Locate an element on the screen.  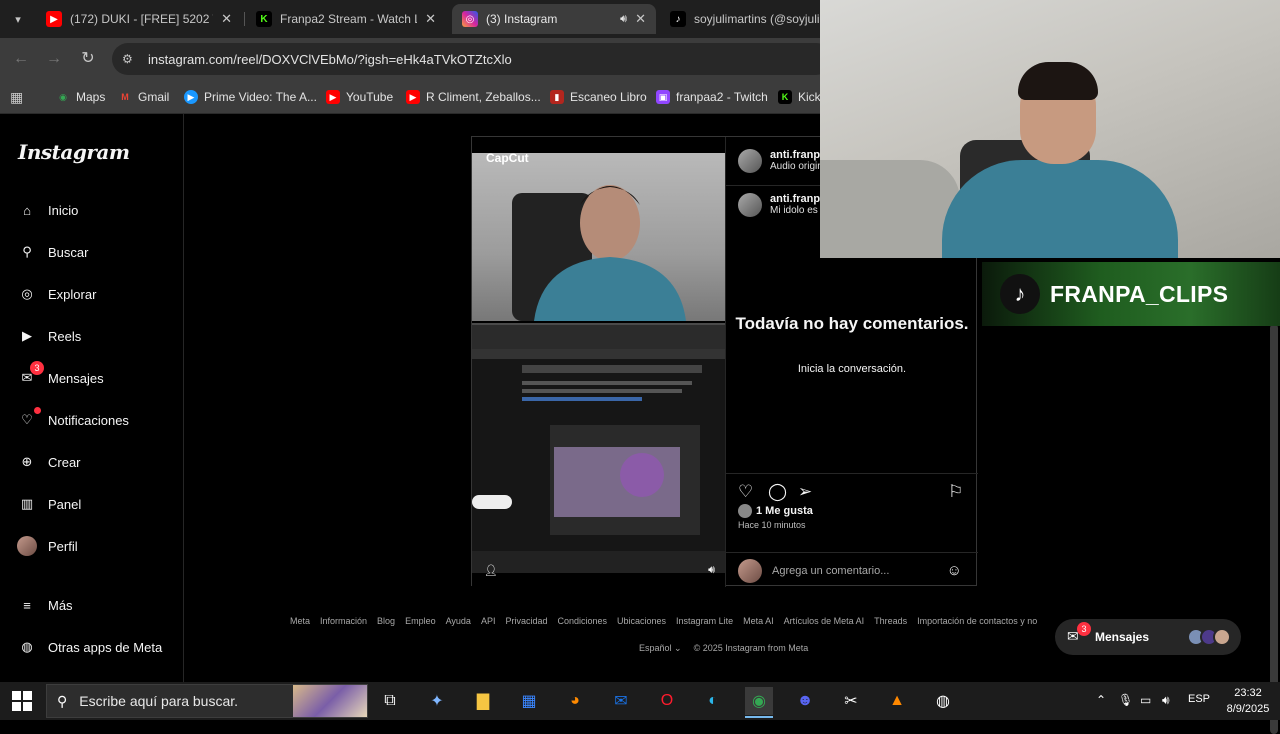
chrome-icon: ◉ is located at coordinates (759, 702).